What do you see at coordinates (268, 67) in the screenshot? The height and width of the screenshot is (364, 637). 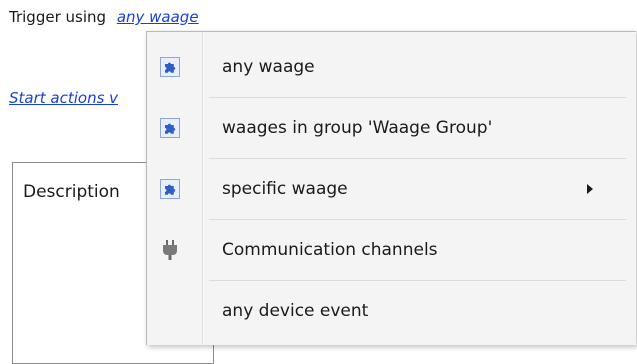 I see `menu-item-label: any waage` at bounding box center [268, 67].